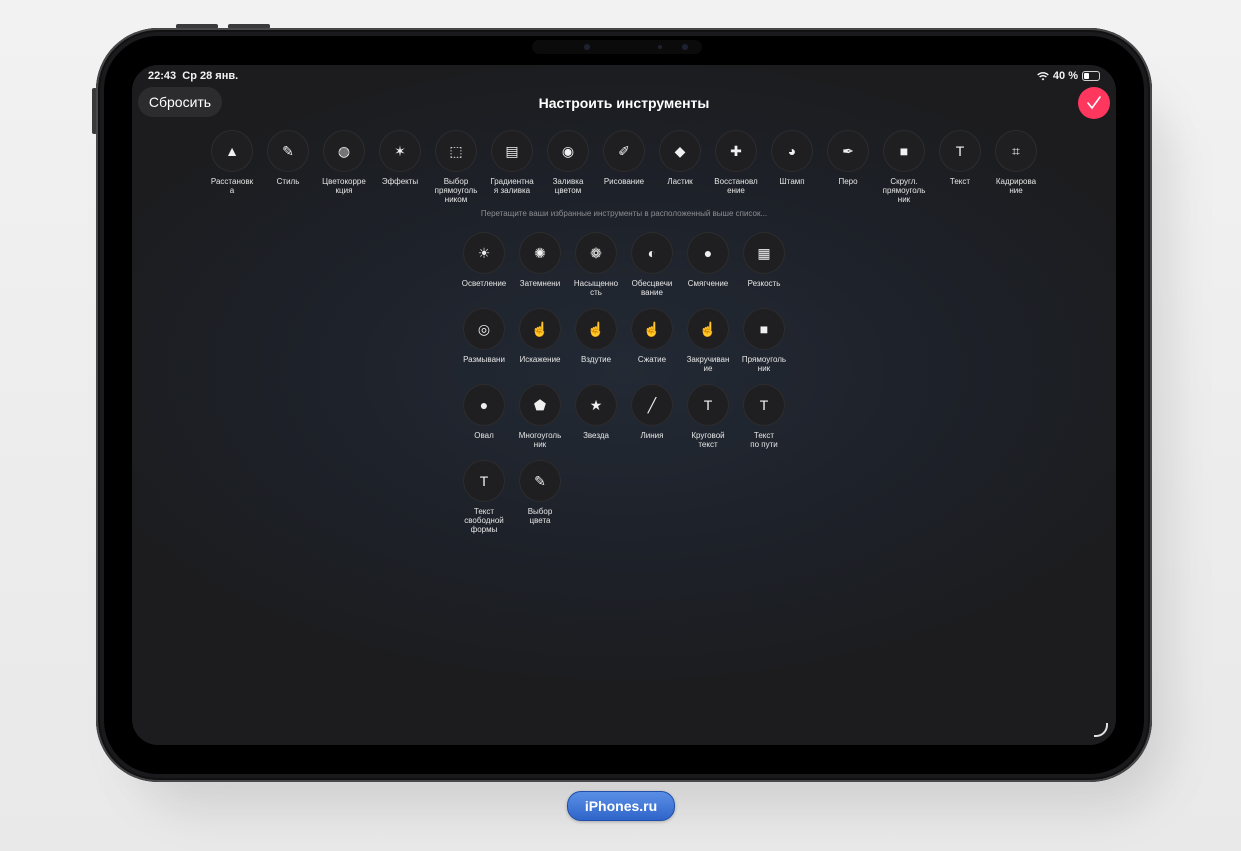  I want to click on available-tool: ■ Прямоуголь ник, so click(764, 340).